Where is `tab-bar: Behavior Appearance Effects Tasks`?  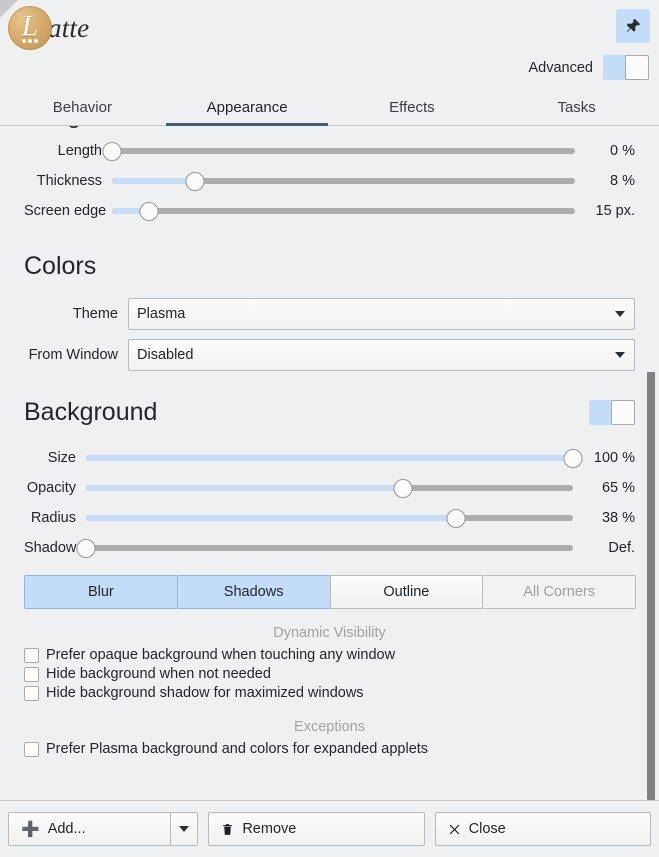
tab-bar: Behavior Appearance Effects Tasks is located at coordinates (329, 108).